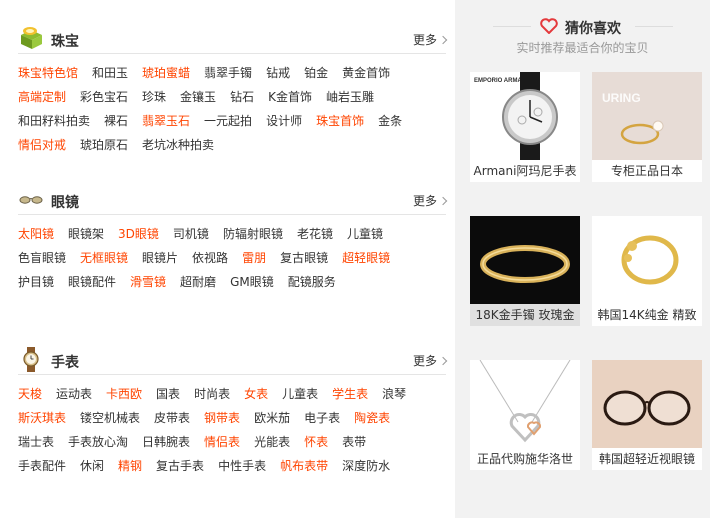 This screenshot has width=710, height=518. I want to click on category-link: 浪琴, so click(394, 394).